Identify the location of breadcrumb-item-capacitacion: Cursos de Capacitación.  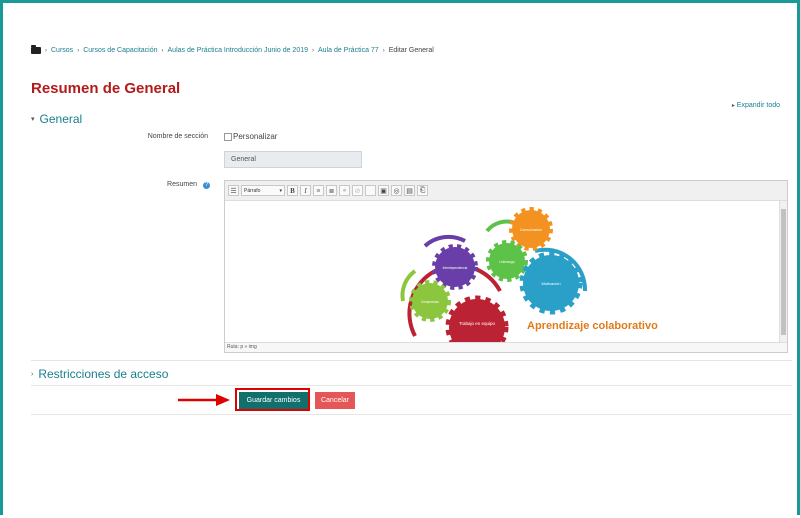
(120, 50).